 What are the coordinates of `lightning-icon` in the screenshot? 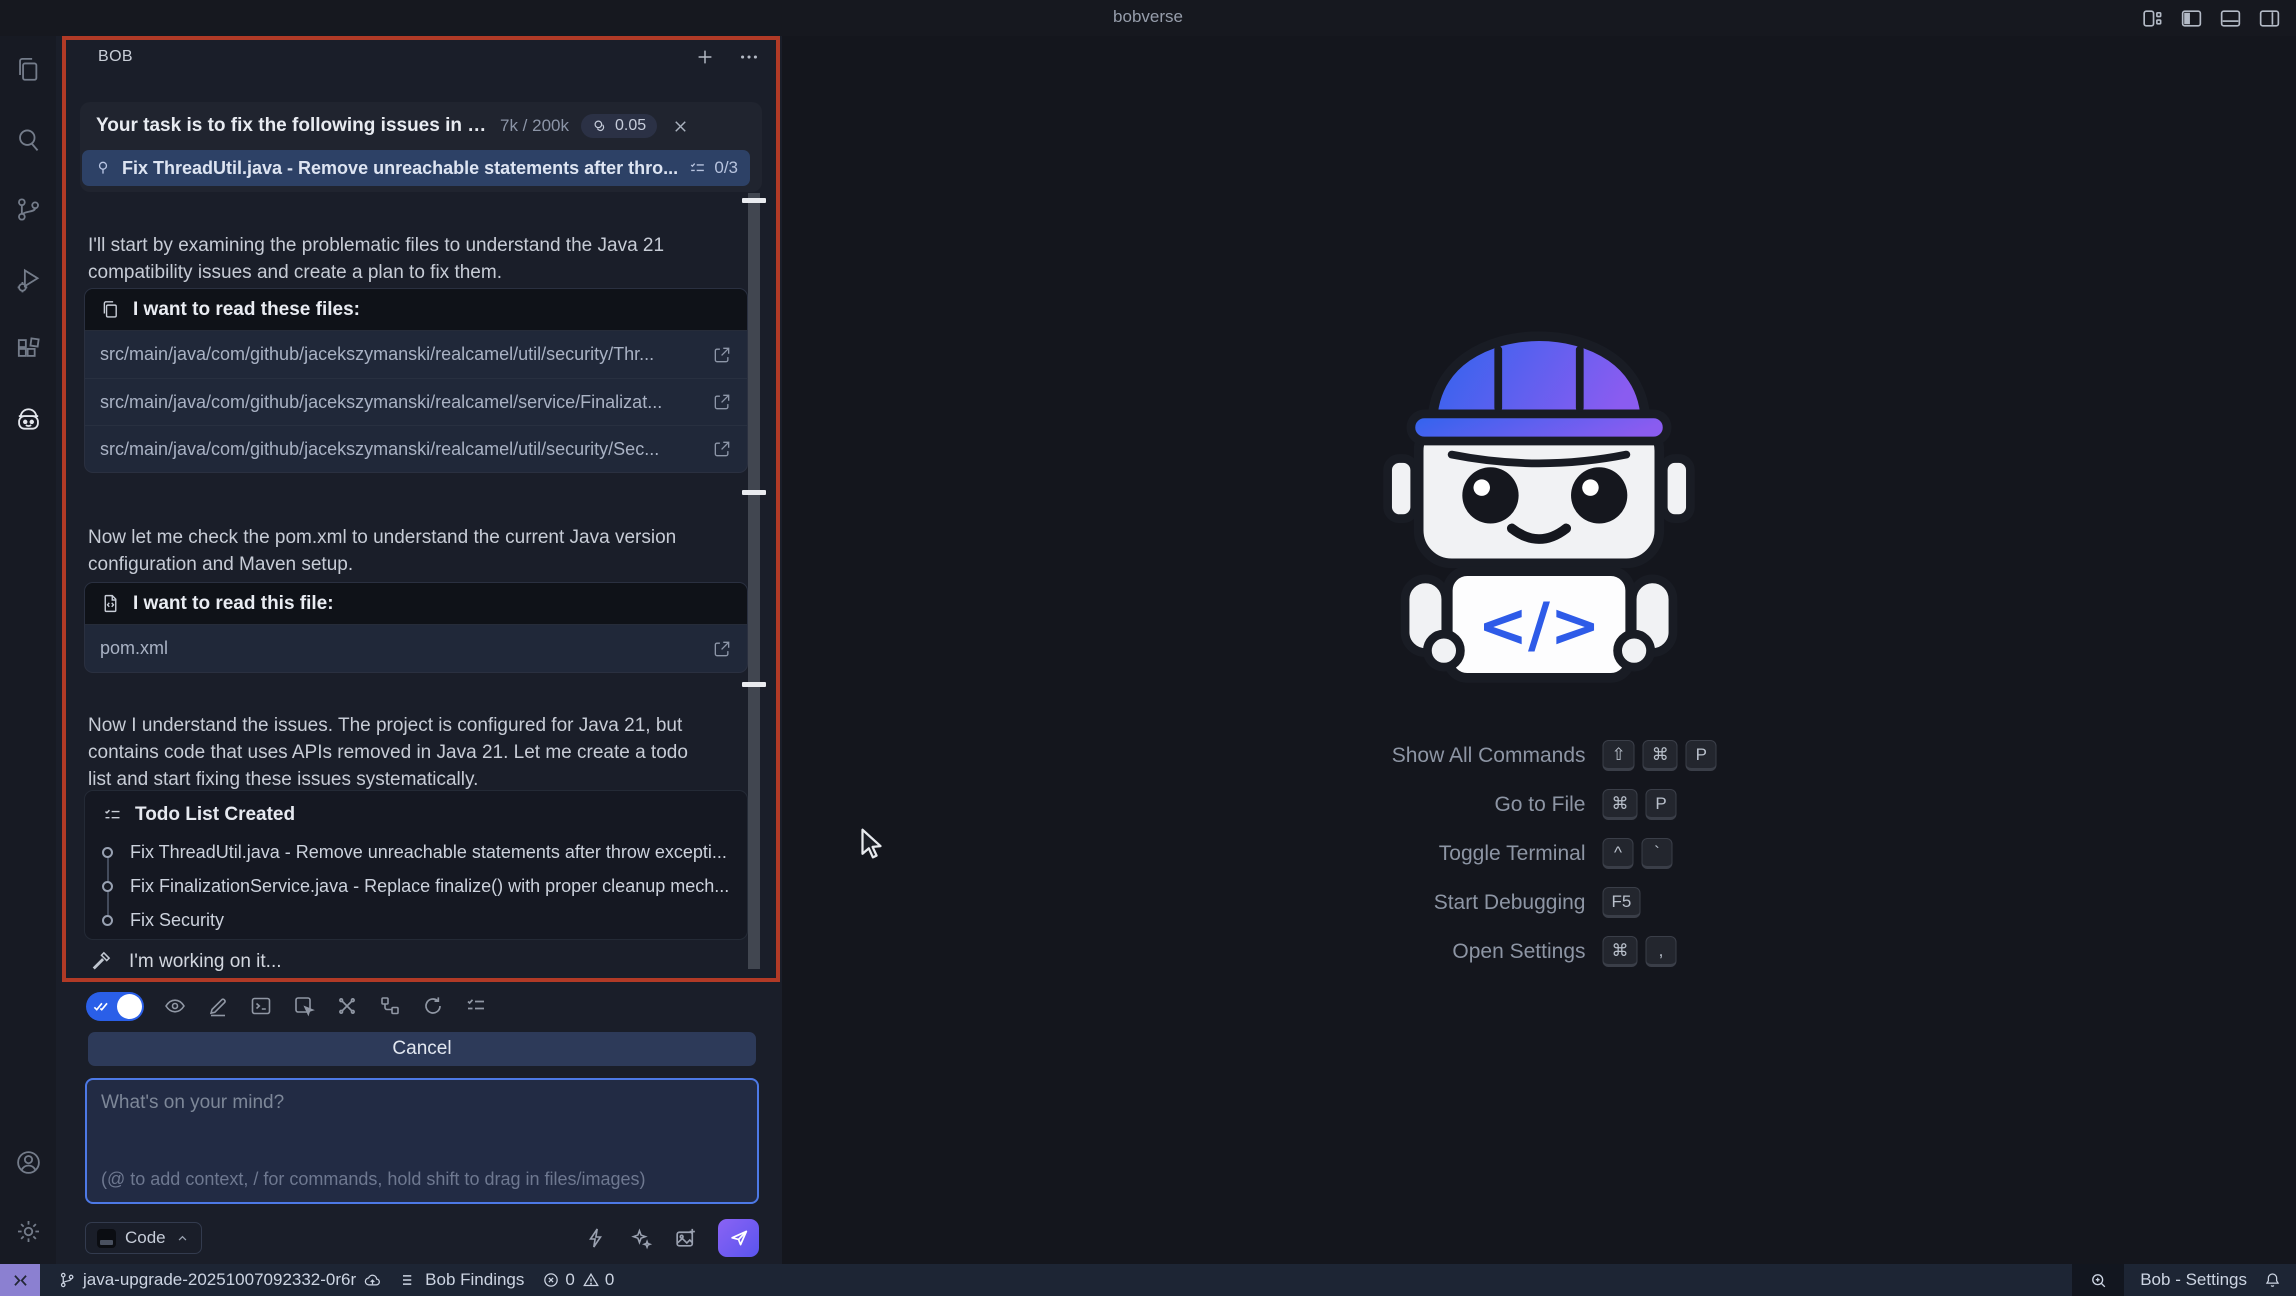 It's located at (596, 1238).